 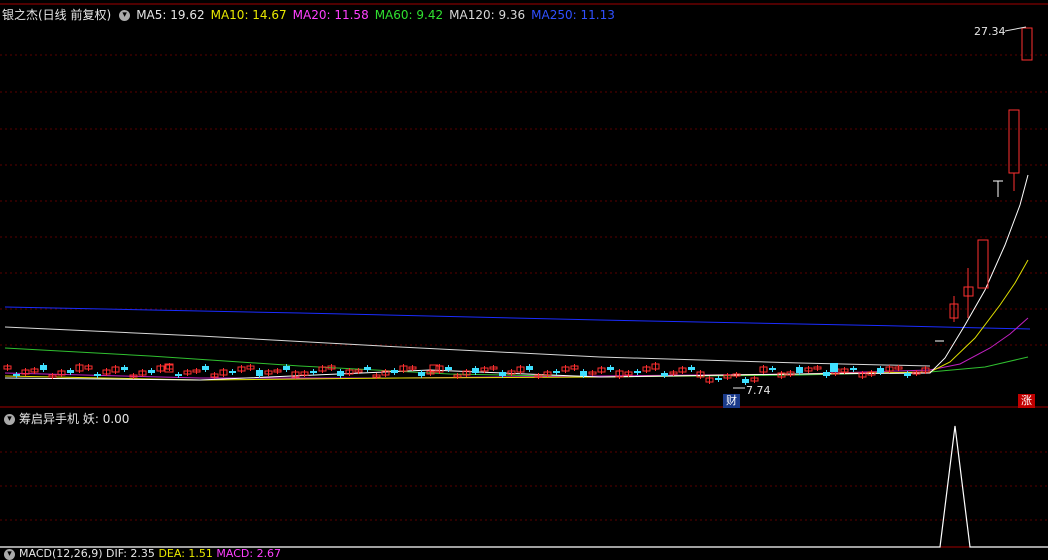 I want to click on limit-up-badge: 涨, so click(x=1026, y=401).